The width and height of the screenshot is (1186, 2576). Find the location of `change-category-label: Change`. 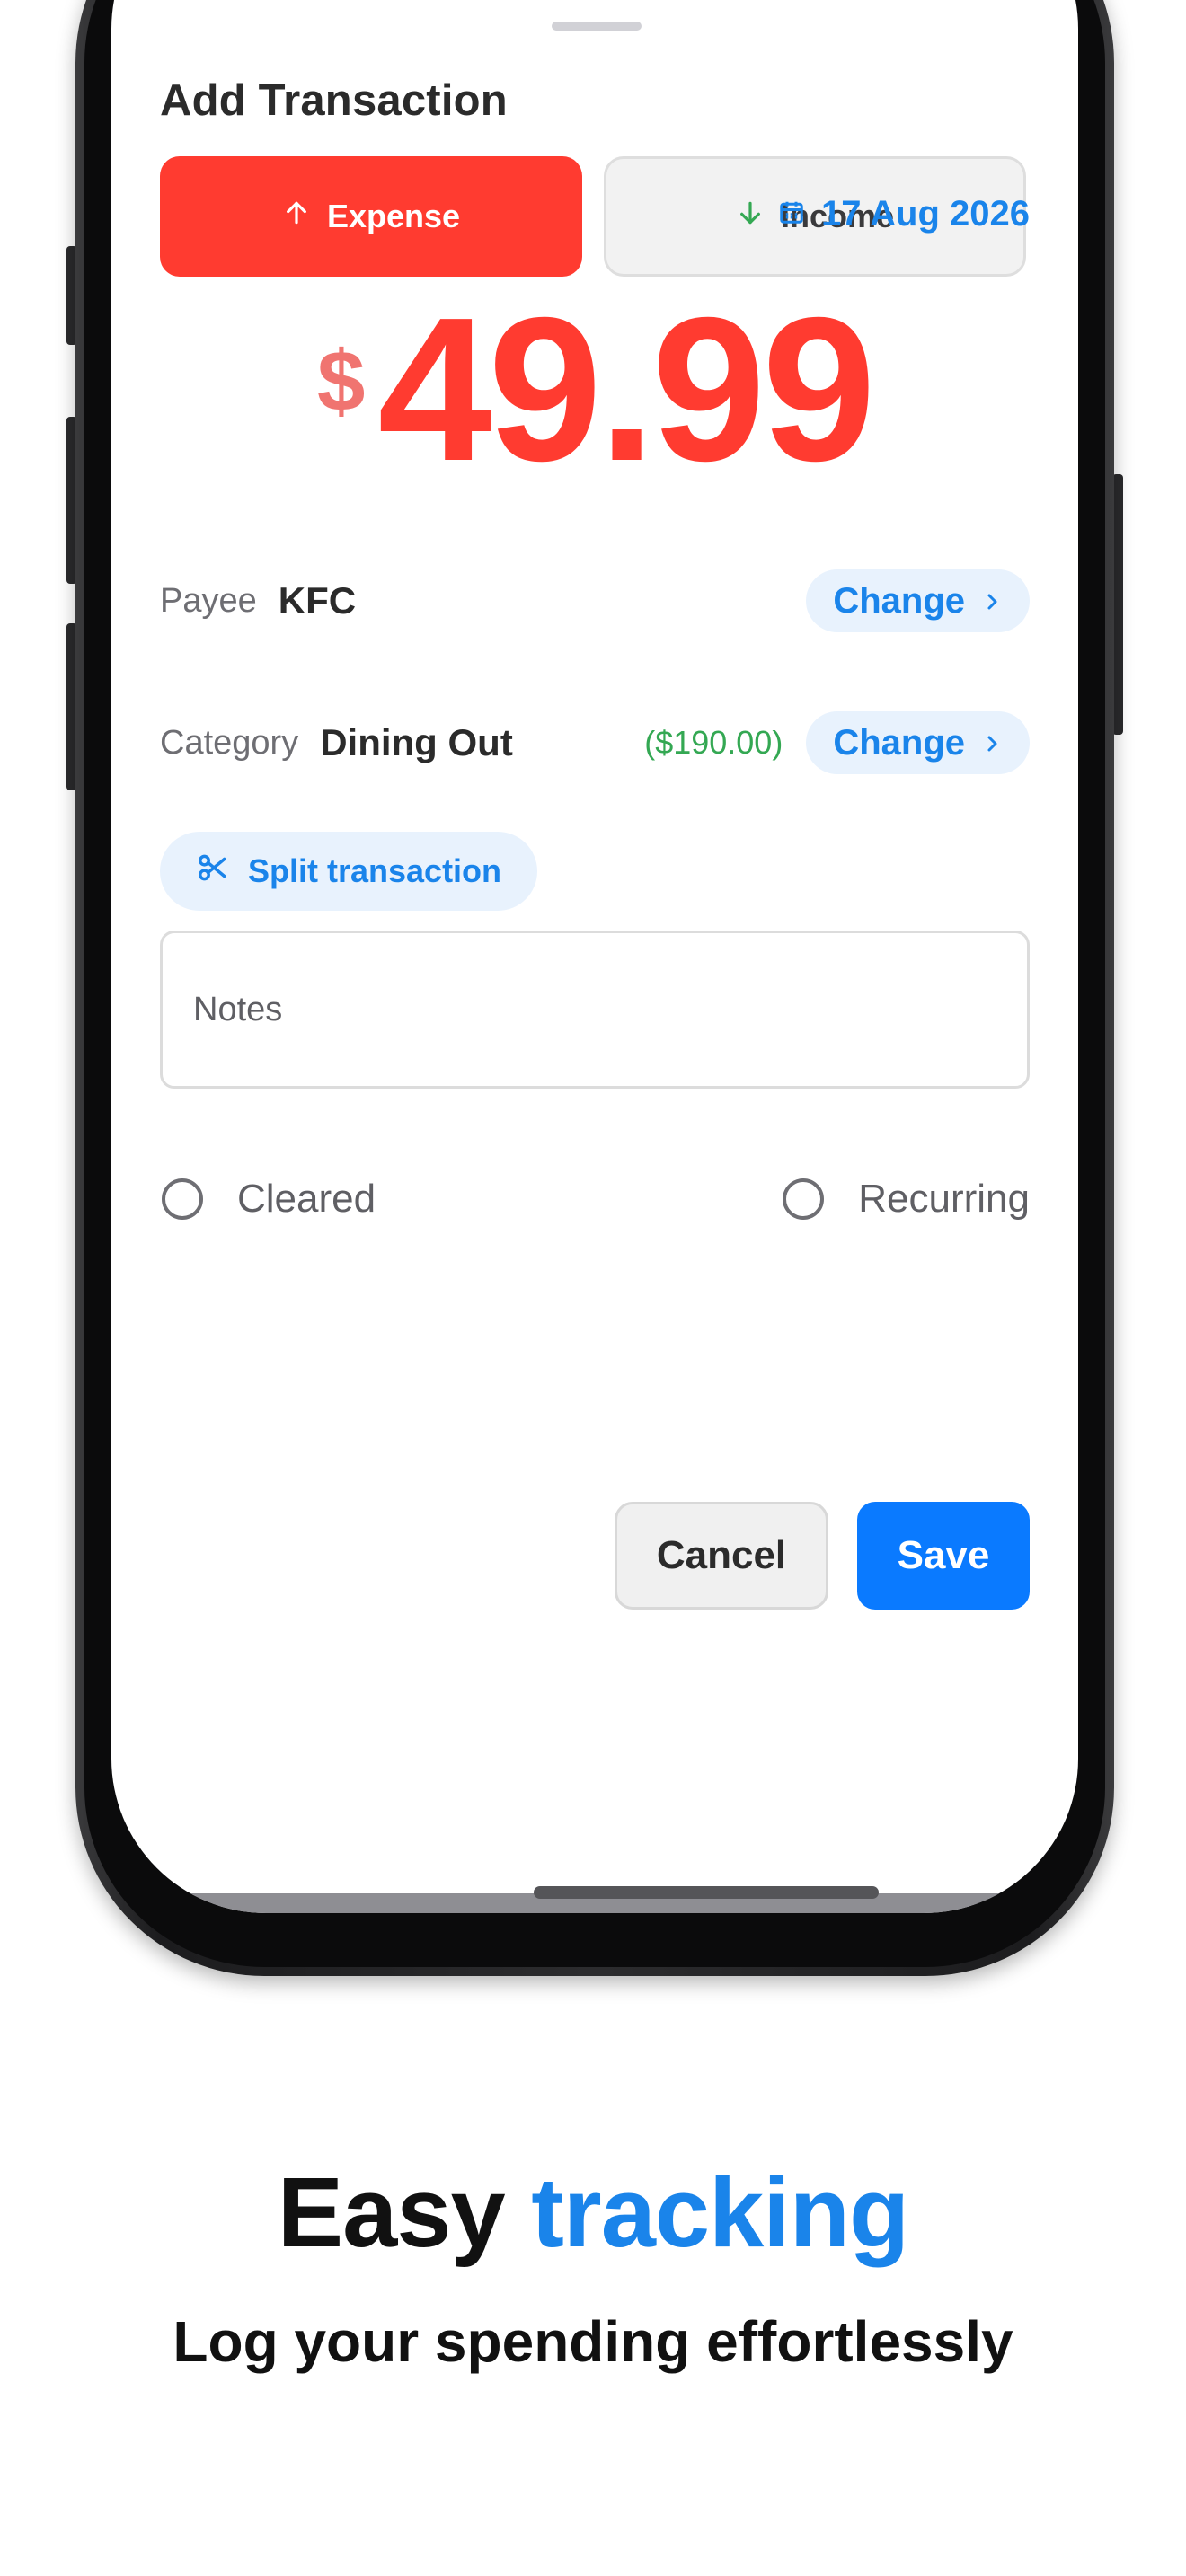

change-category-label: Change is located at coordinates (899, 742).